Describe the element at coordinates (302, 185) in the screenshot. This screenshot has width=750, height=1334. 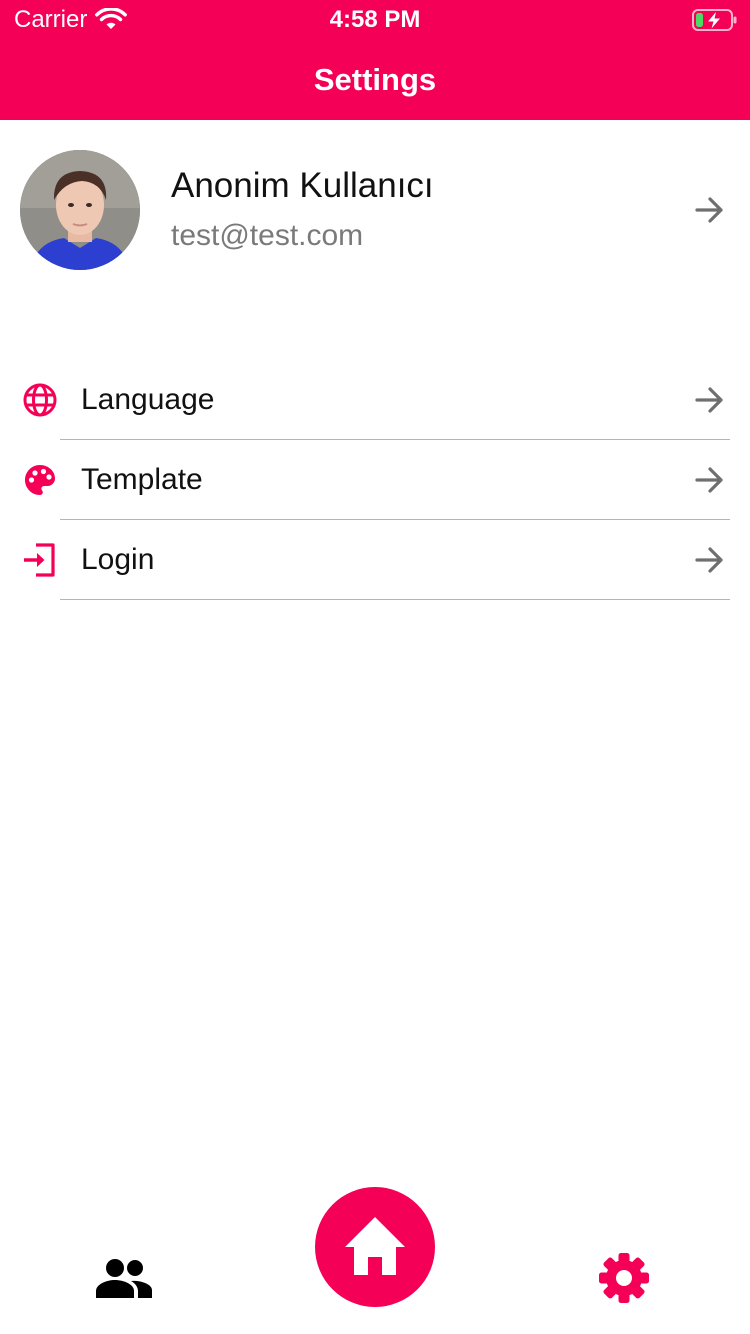
I see `profile-name: Anonim Kullanıcı` at that location.